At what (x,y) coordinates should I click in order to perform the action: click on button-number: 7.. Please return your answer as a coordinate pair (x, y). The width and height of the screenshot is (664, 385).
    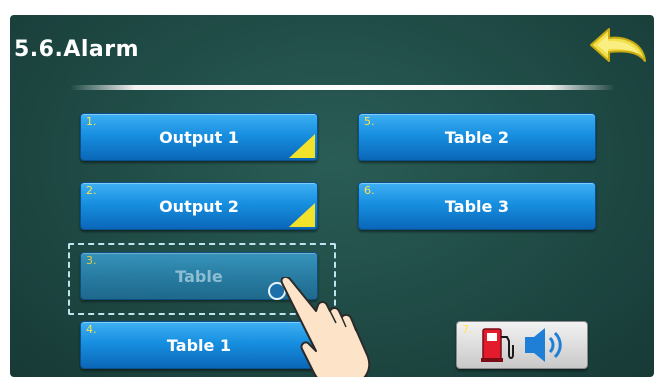
    Looking at the image, I should click on (467, 329).